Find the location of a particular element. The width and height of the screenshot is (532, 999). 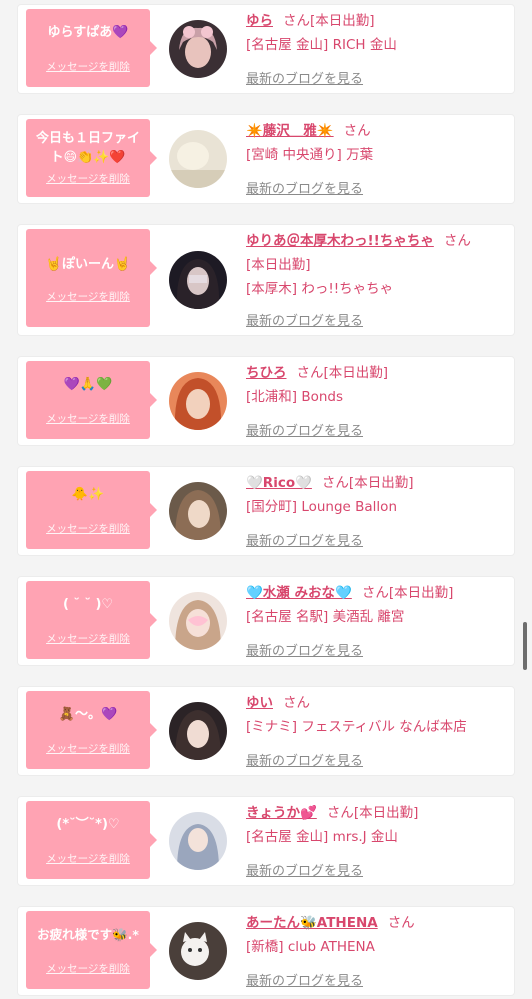

cast-name-link: きょうか💕 is located at coordinates (281, 813).